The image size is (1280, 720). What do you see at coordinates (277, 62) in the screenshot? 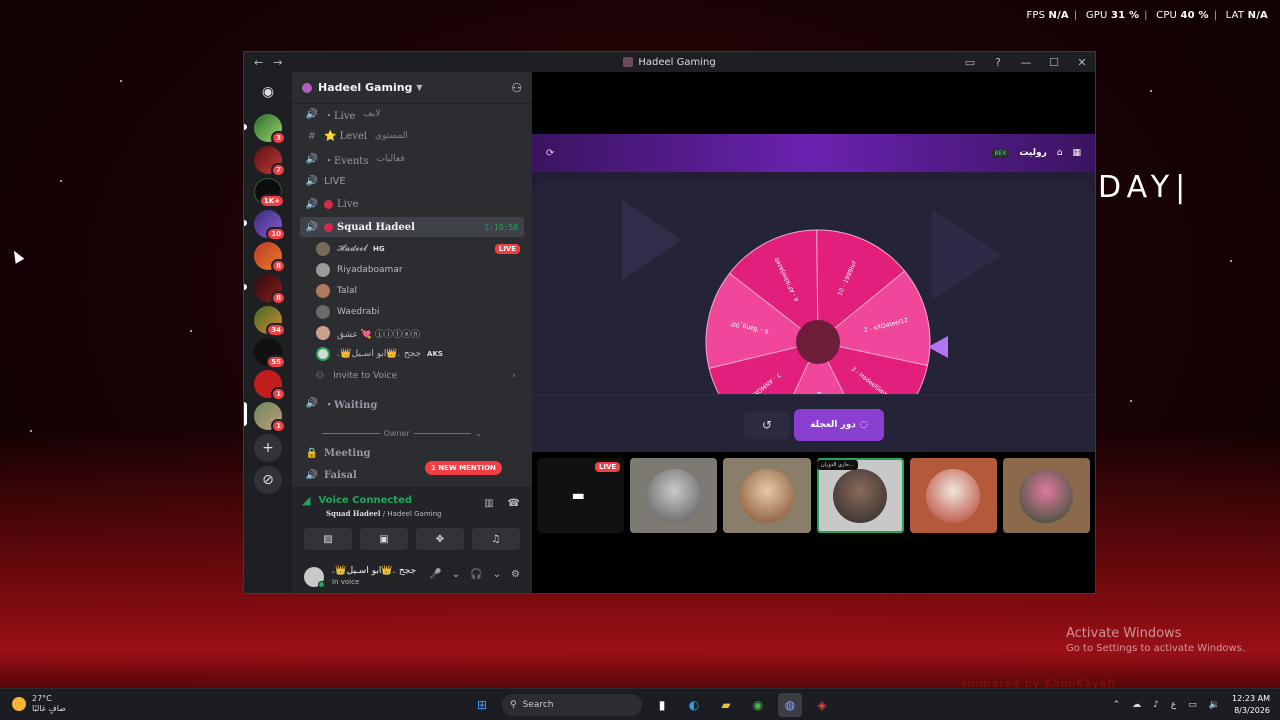
I see `forward-arrow-icon: →` at bounding box center [277, 62].